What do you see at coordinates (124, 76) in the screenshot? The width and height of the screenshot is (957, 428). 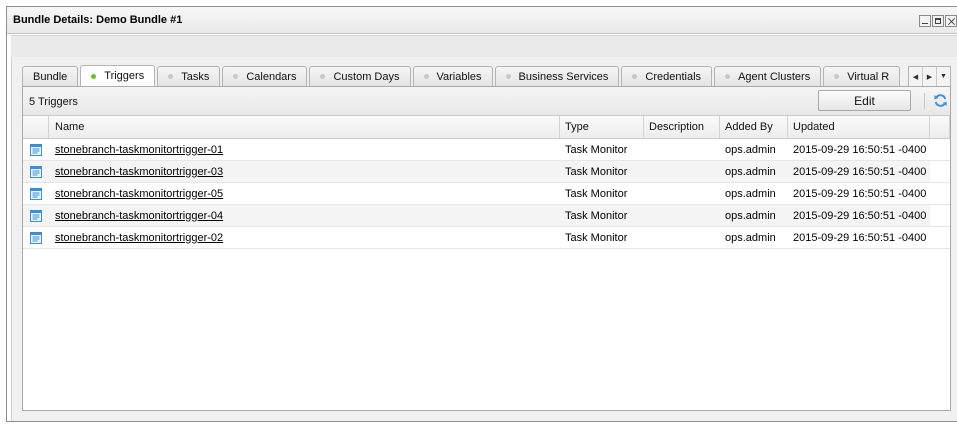 I see `tab-label: Triggers` at bounding box center [124, 76].